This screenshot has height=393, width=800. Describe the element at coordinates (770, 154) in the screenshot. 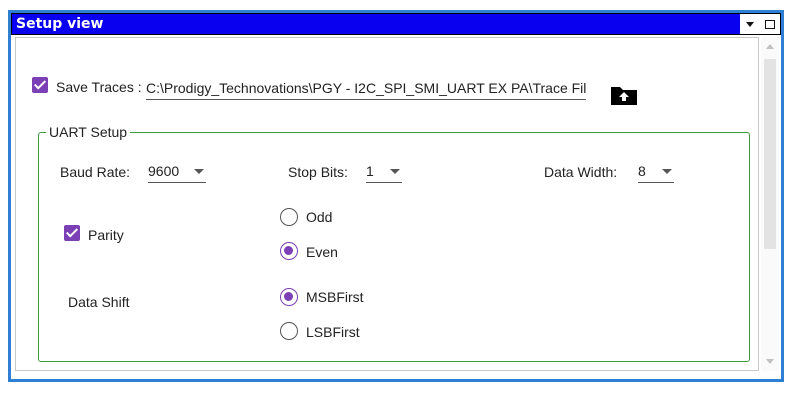

I see `scrollbar-thumb` at that location.